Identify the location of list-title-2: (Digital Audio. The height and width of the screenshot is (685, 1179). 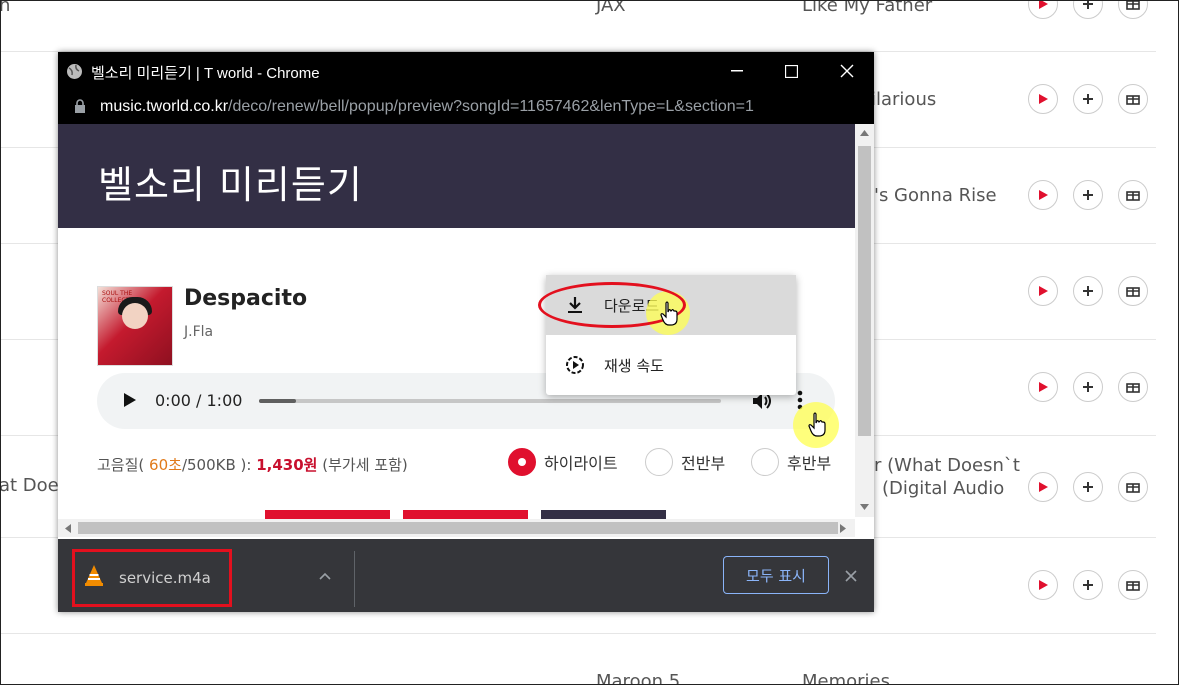
(943, 488).